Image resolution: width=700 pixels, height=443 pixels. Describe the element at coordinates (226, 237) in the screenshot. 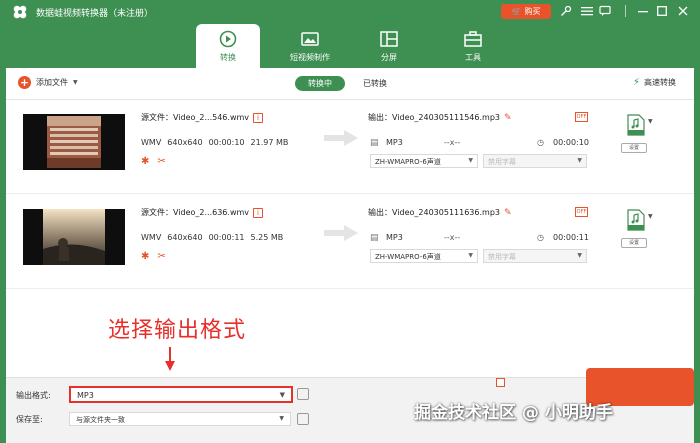

I see `source-duration: 00:00:11` at that location.